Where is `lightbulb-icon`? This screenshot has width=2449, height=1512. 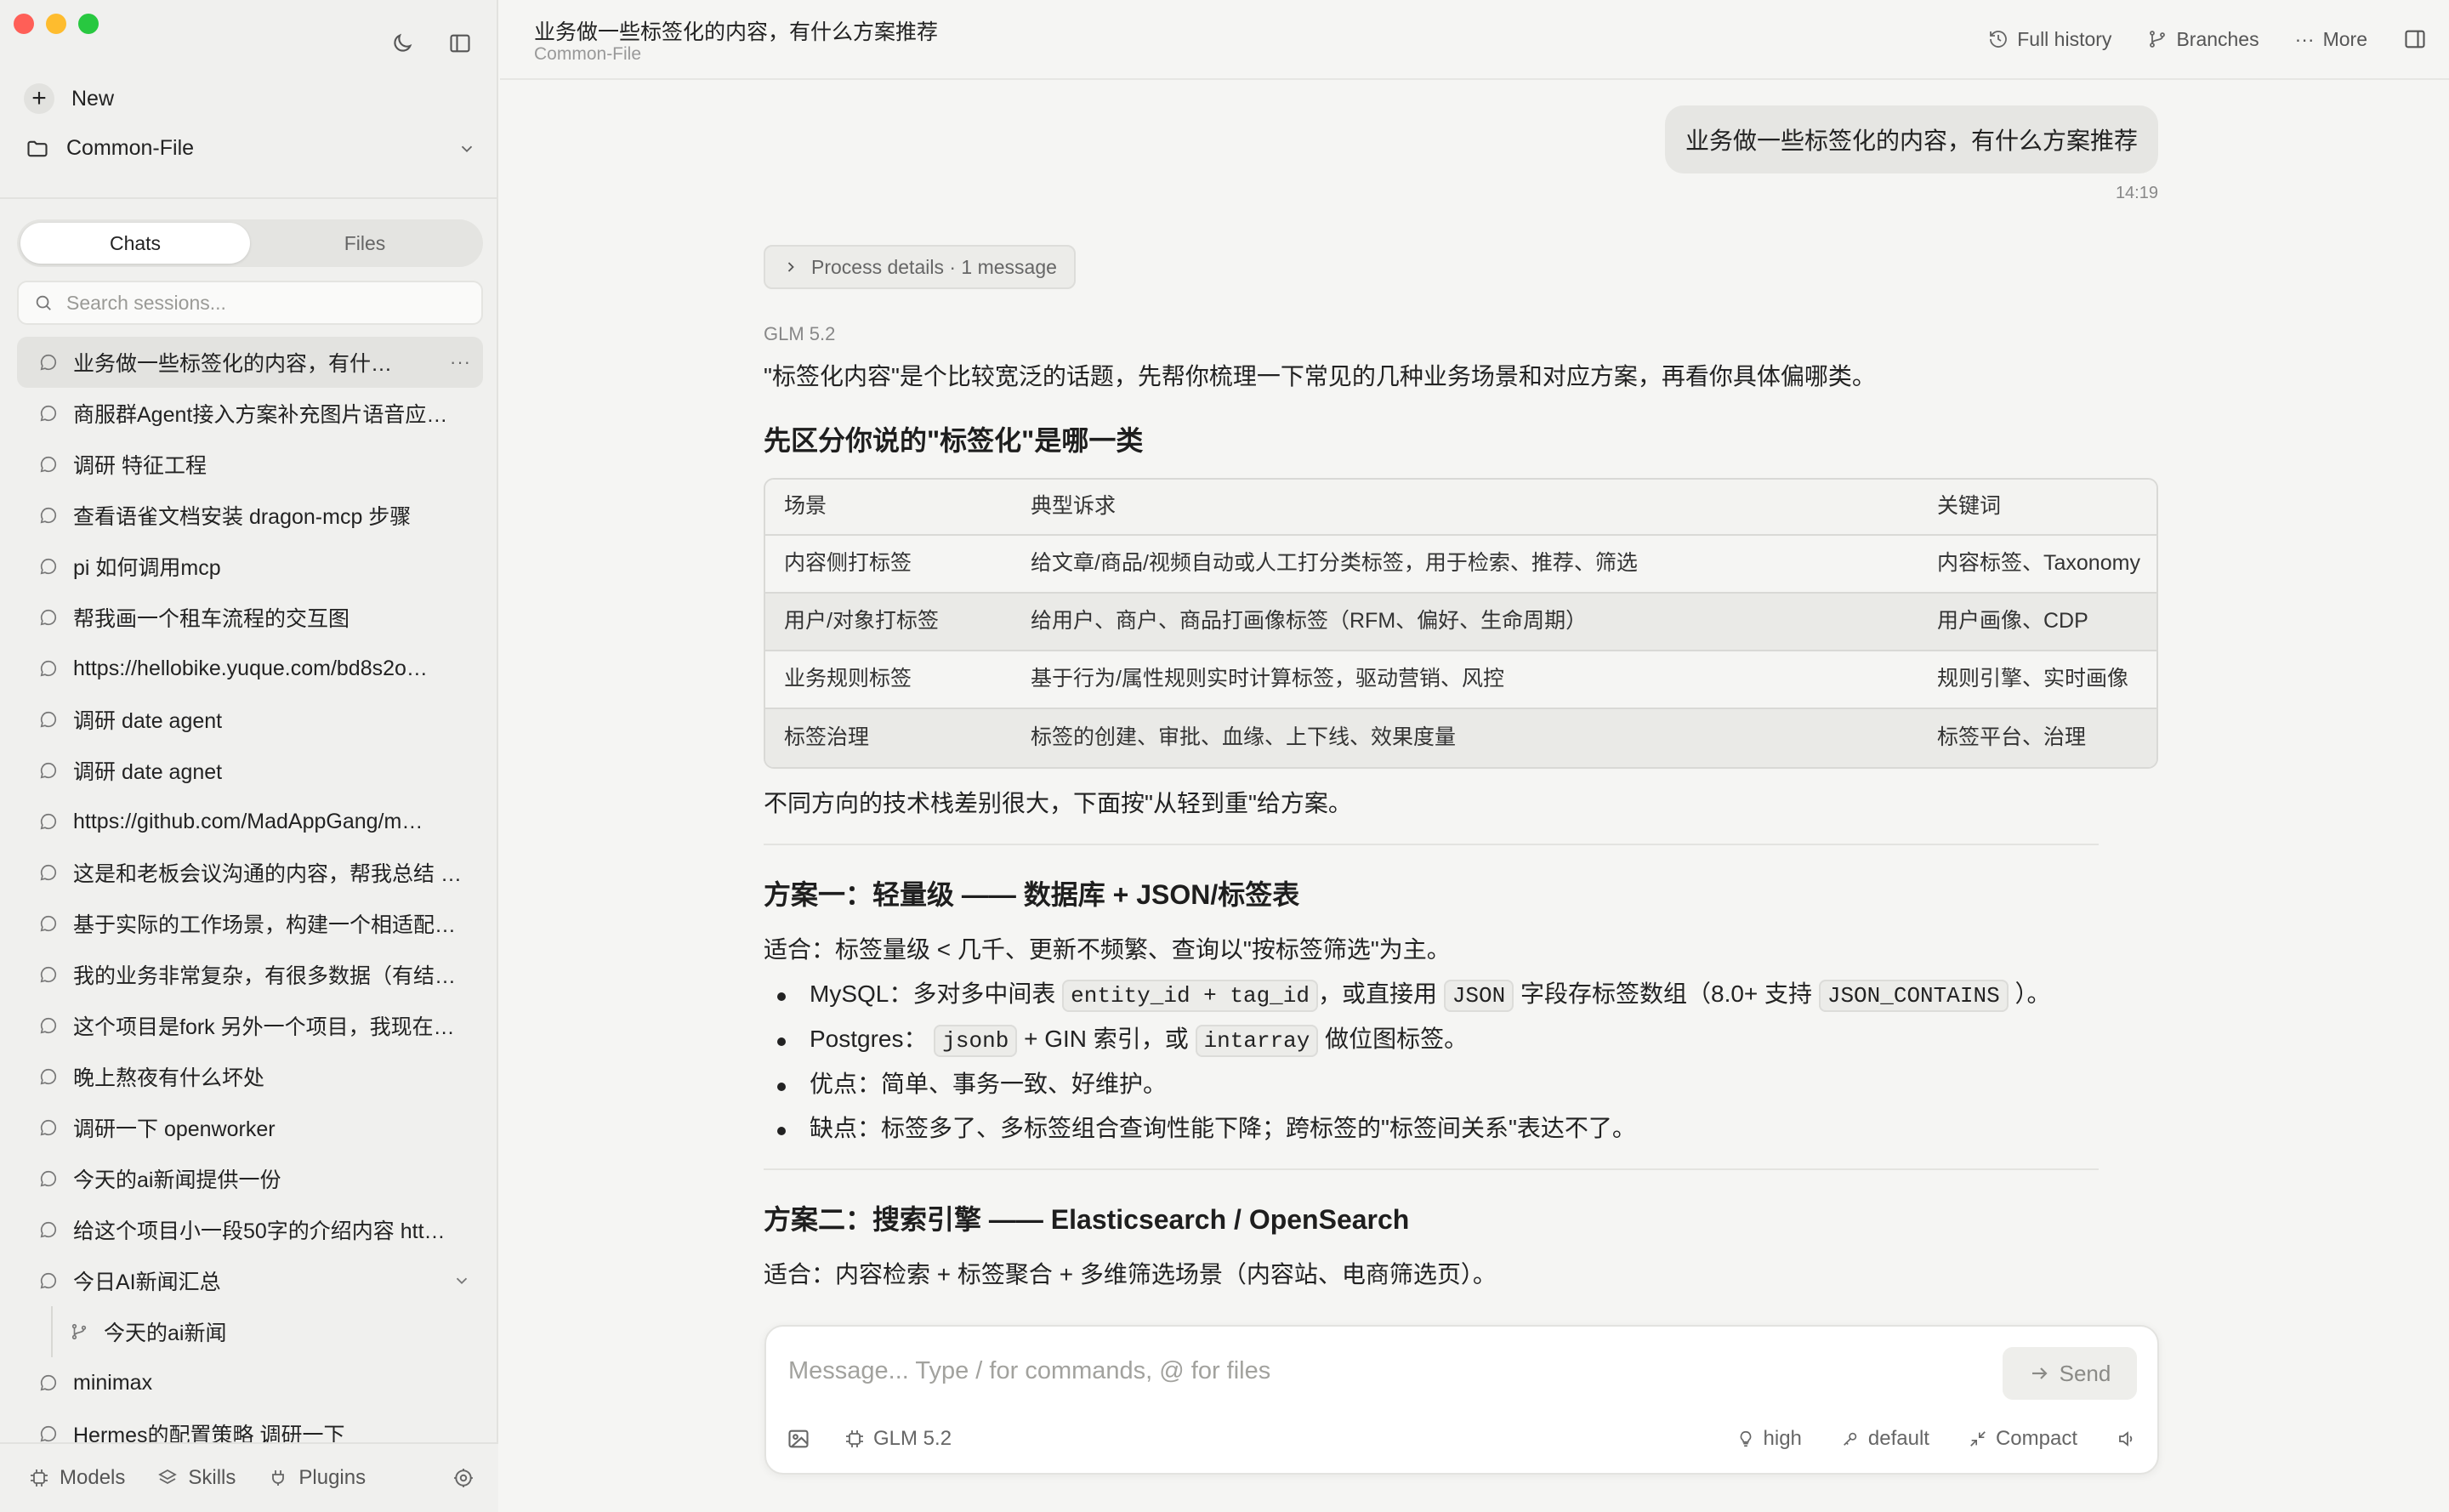
lightbulb-icon is located at coordinates (1745, 1438).